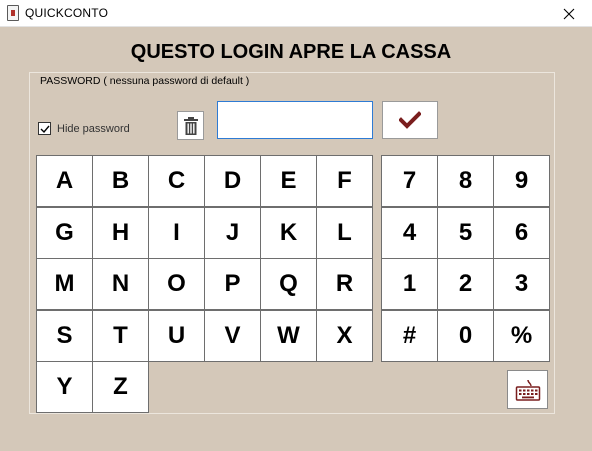  I want to click on letter-key-p: P, so click(232, 284).